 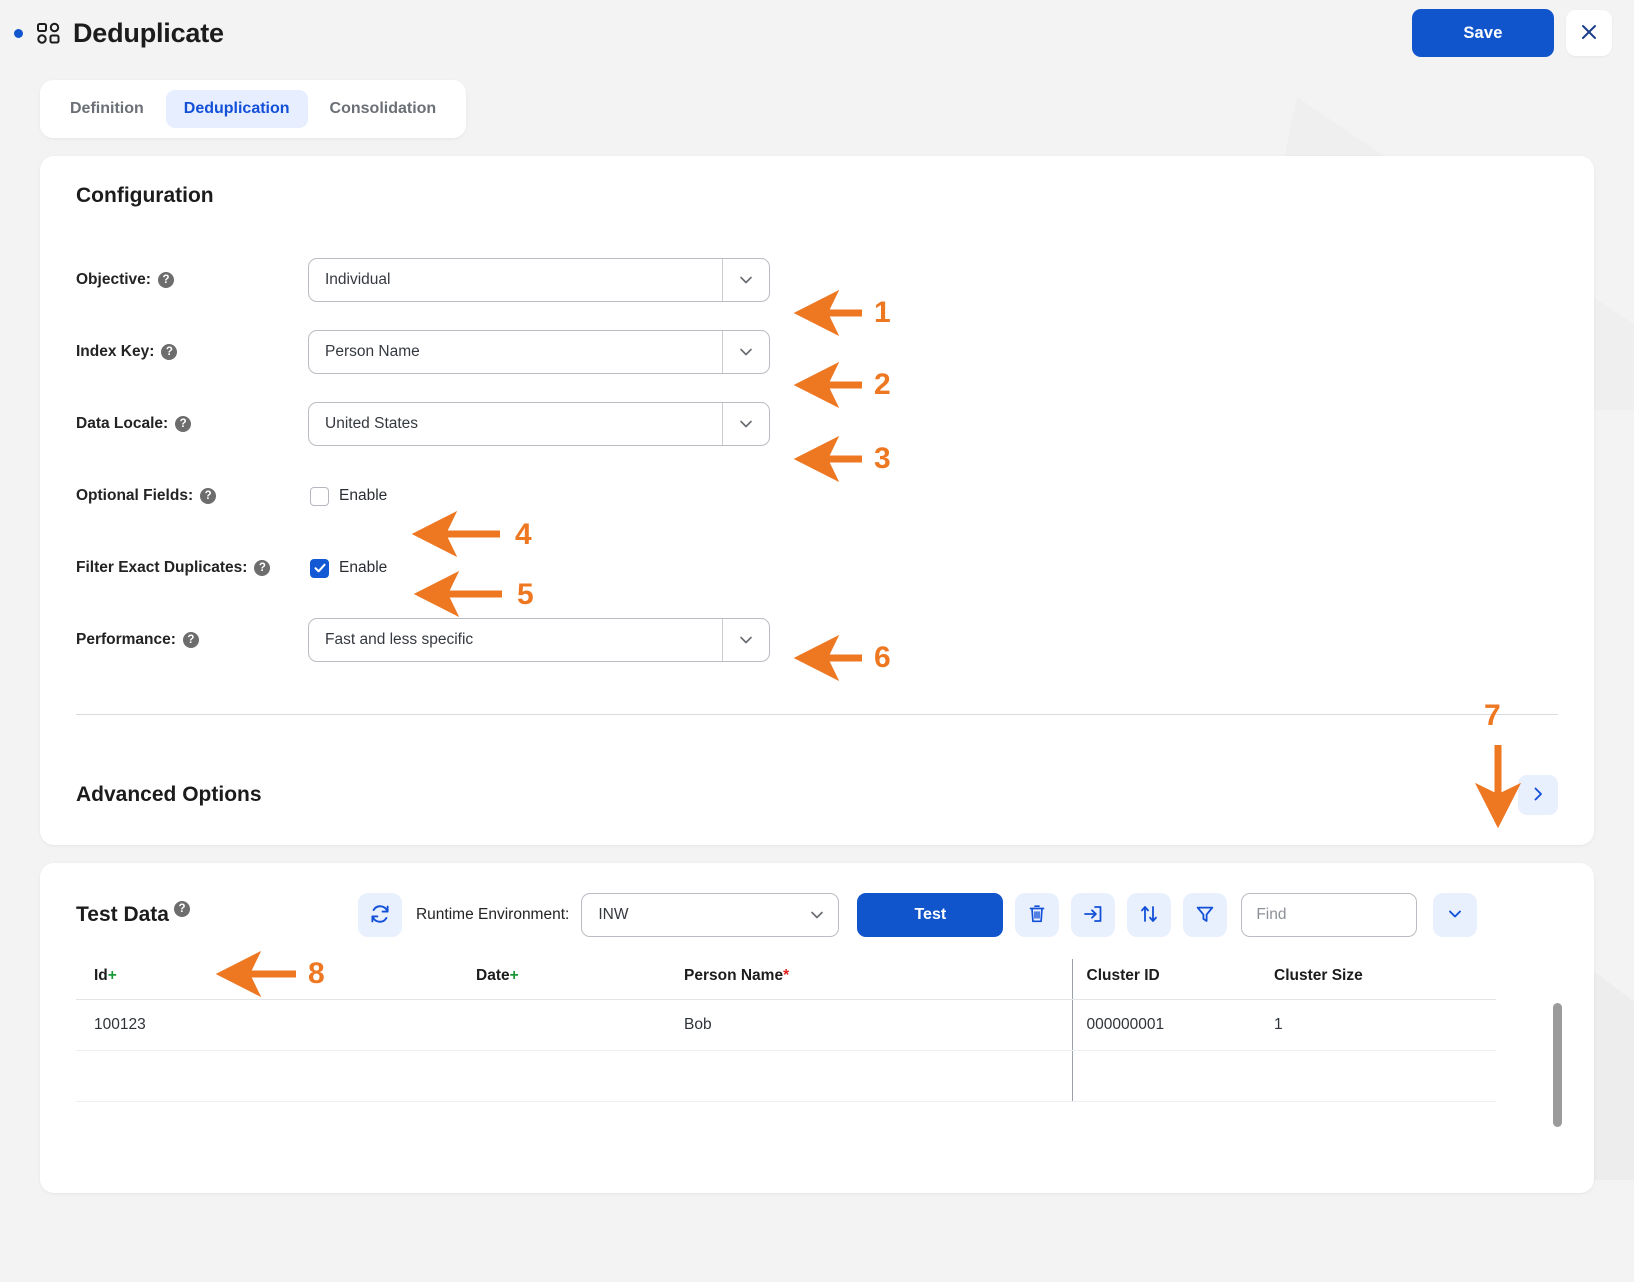 I want to click on close-button, so click(x=1589, y=33).